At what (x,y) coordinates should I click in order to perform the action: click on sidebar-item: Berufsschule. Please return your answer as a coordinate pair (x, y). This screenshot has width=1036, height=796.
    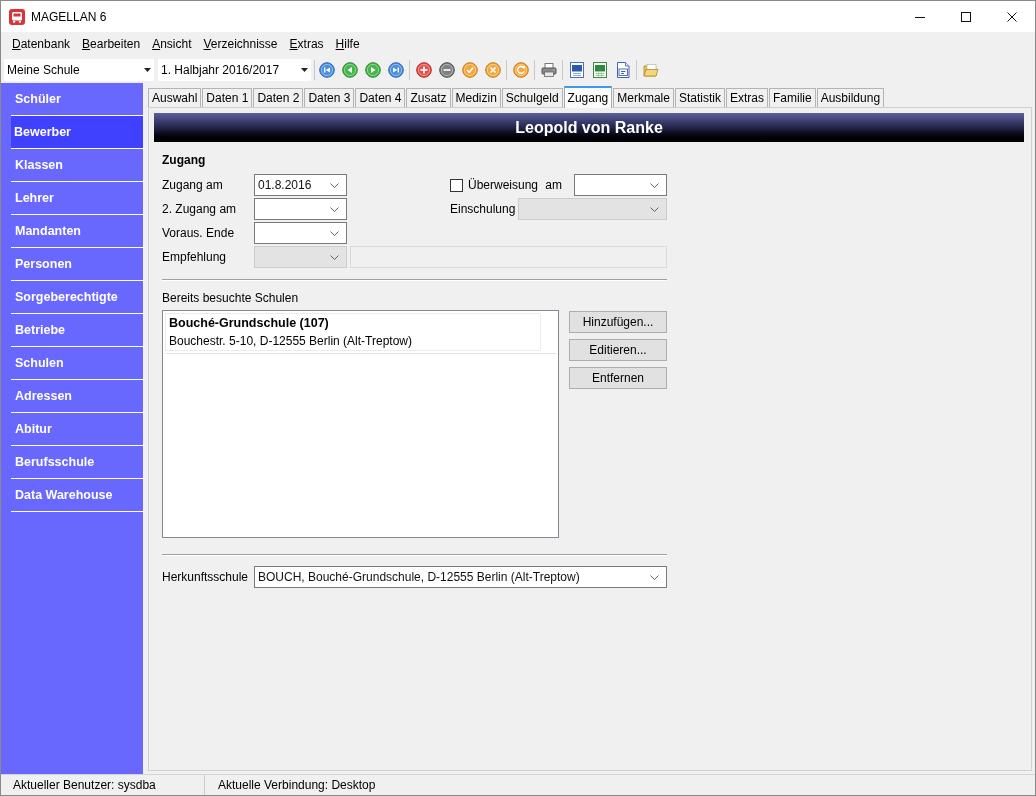
    Looking at the image, I should click on (77, 462).